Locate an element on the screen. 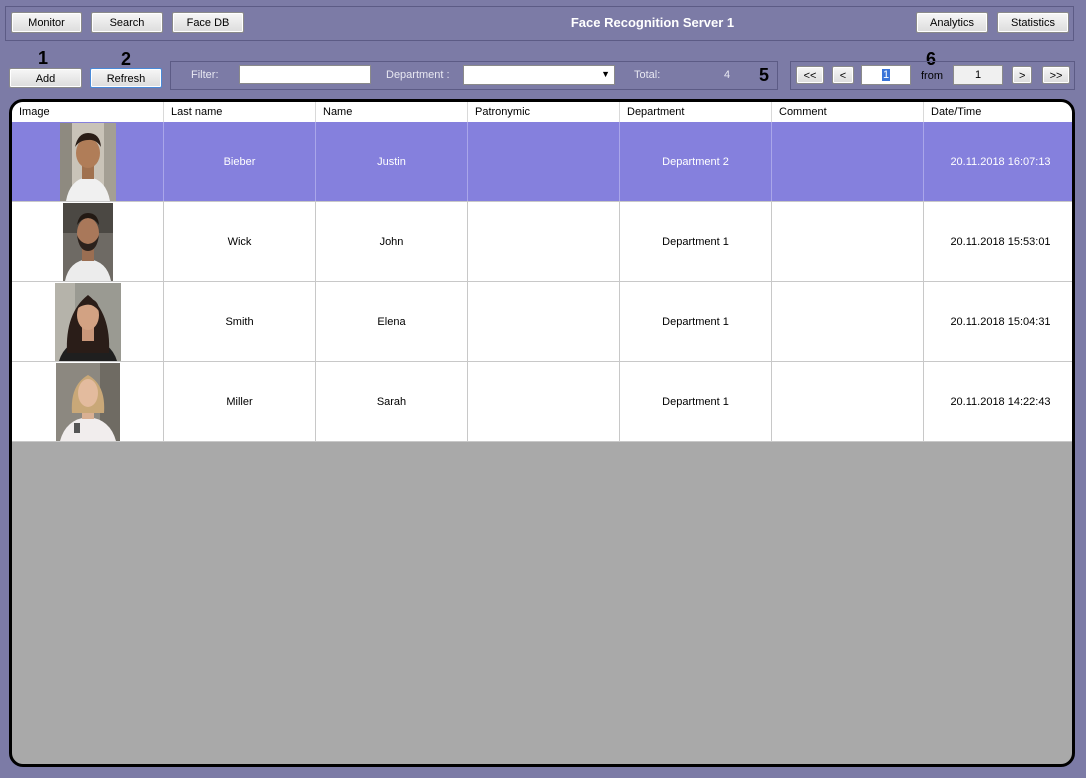  cell-name: Justin is located at coordinates (392, 161).